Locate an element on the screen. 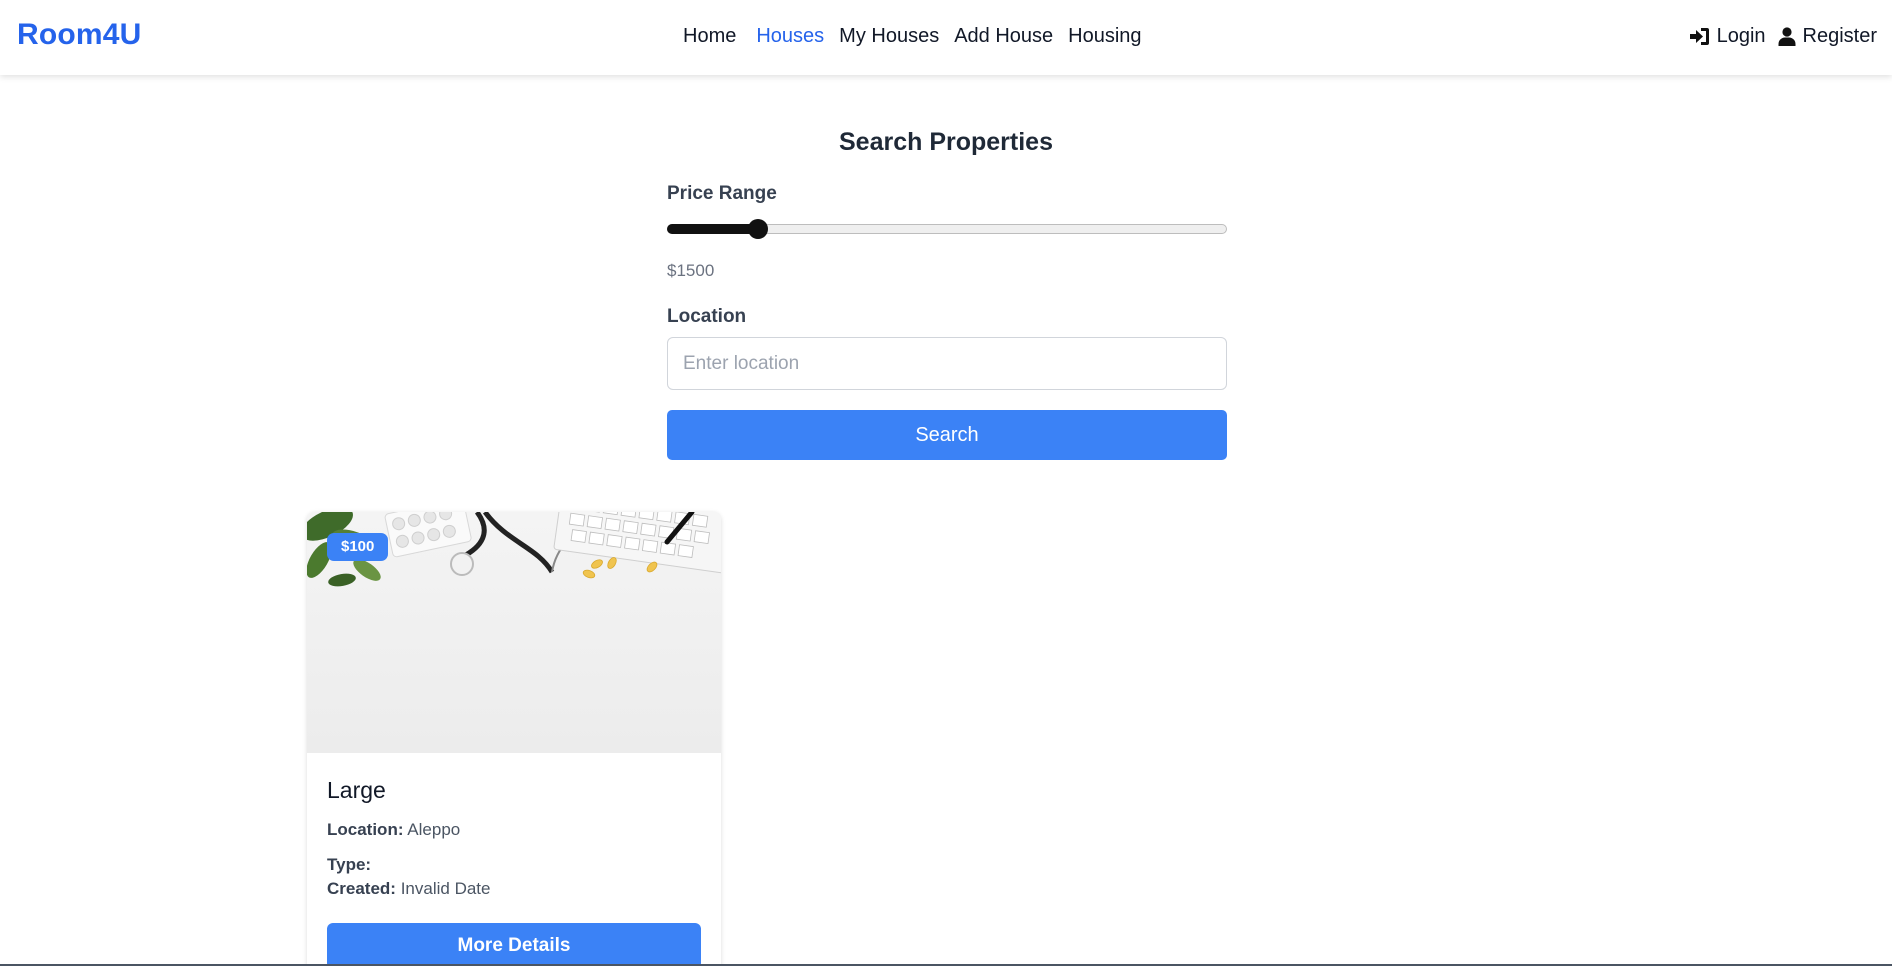  brand-logo: Room4U is located at coordinates (79, 35).